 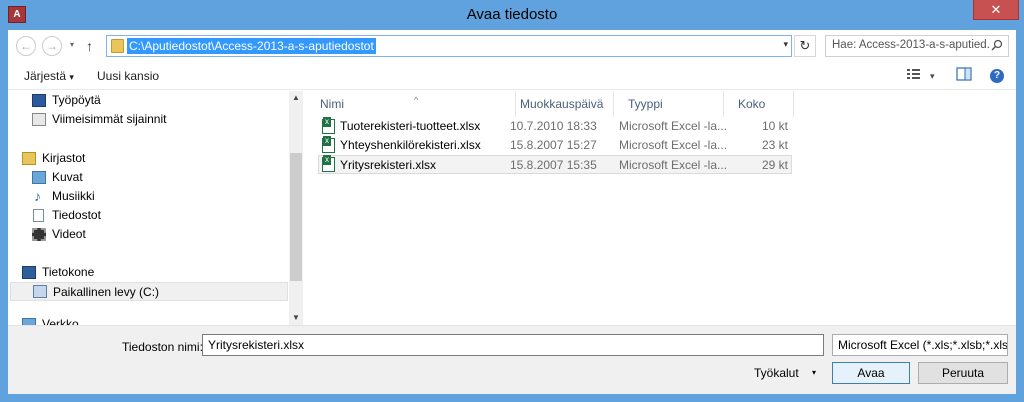 What do you see at coordinates (26, 46) in the screenshot?
I see `back-button: ←` at bounding box center [26, 46].